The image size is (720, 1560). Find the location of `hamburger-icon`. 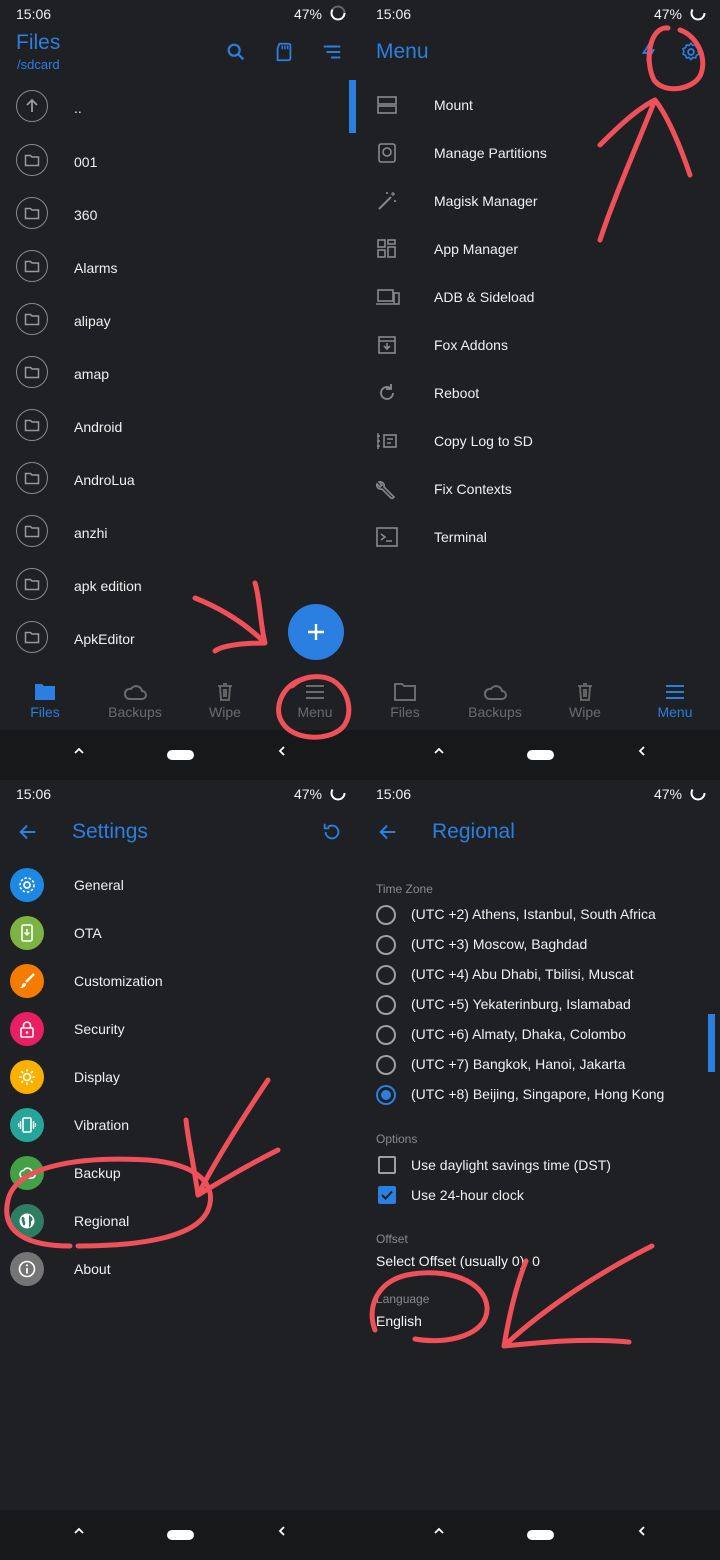

hamburger-icon is located at coordinates (315, 692).